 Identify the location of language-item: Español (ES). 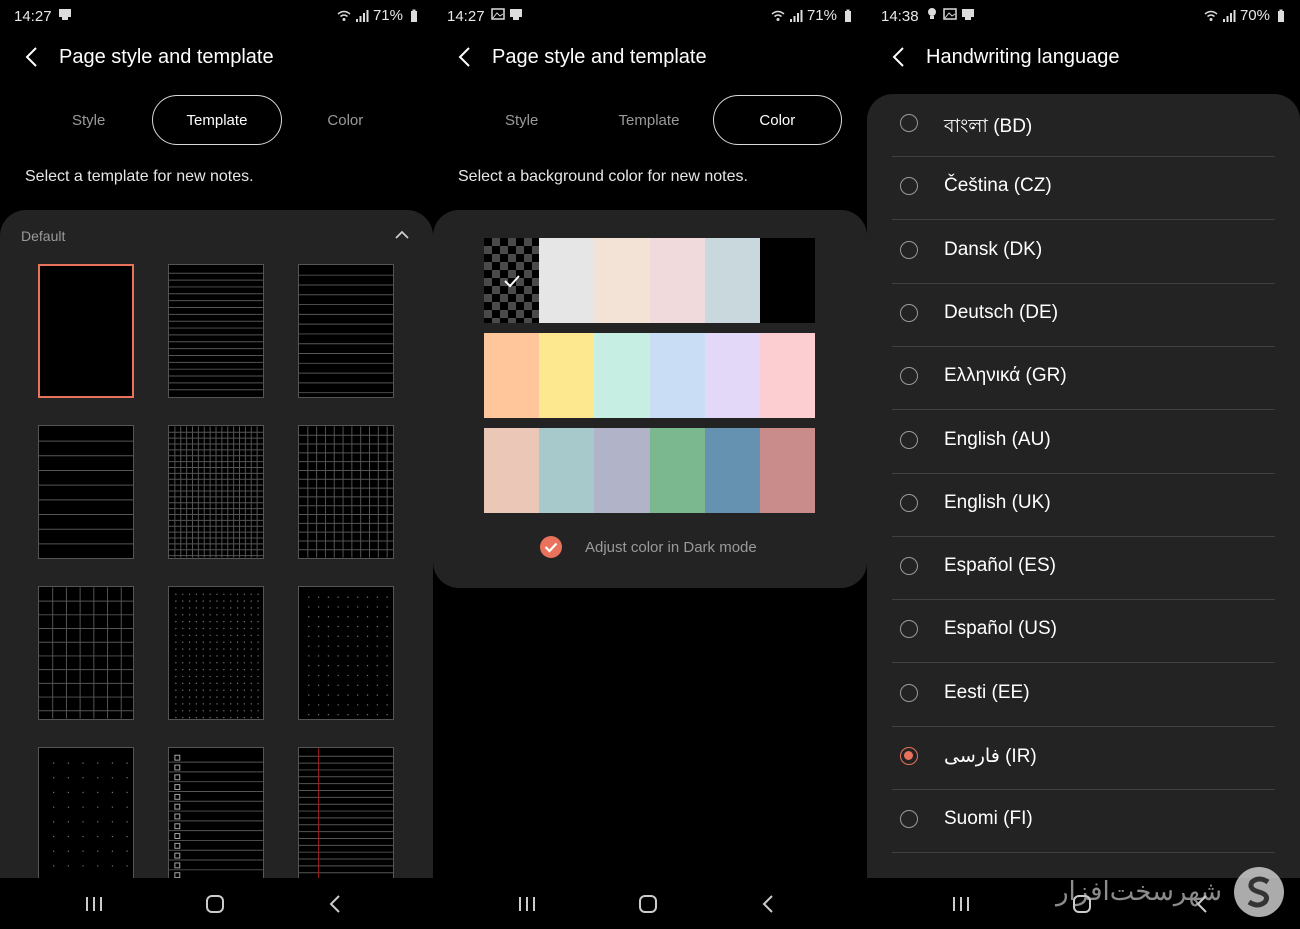
(1083, 569).